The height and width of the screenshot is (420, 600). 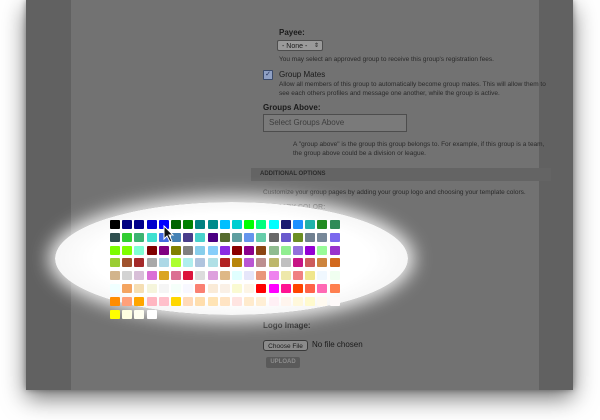 I want to click on groups-above-input: Select Groups Above, so click(x=335, y=123).